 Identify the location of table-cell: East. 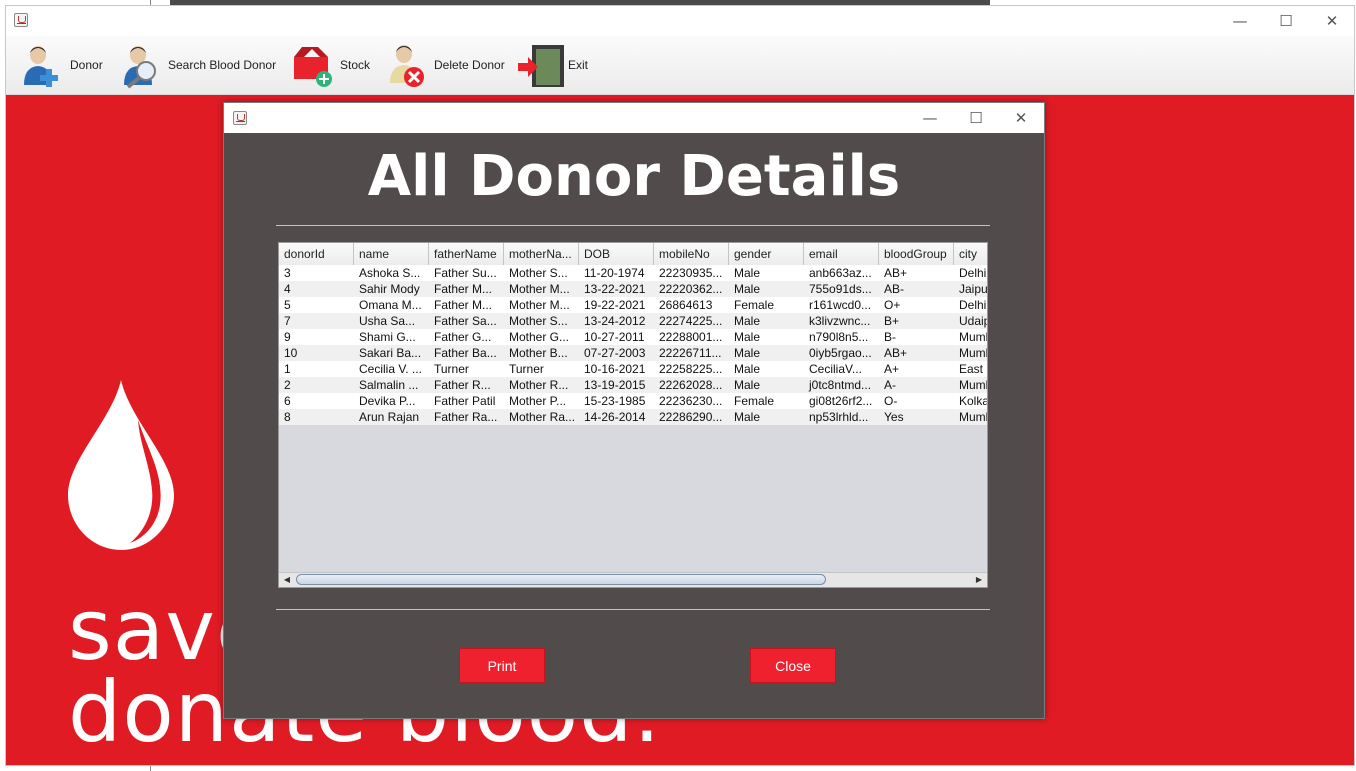
(971, 369).